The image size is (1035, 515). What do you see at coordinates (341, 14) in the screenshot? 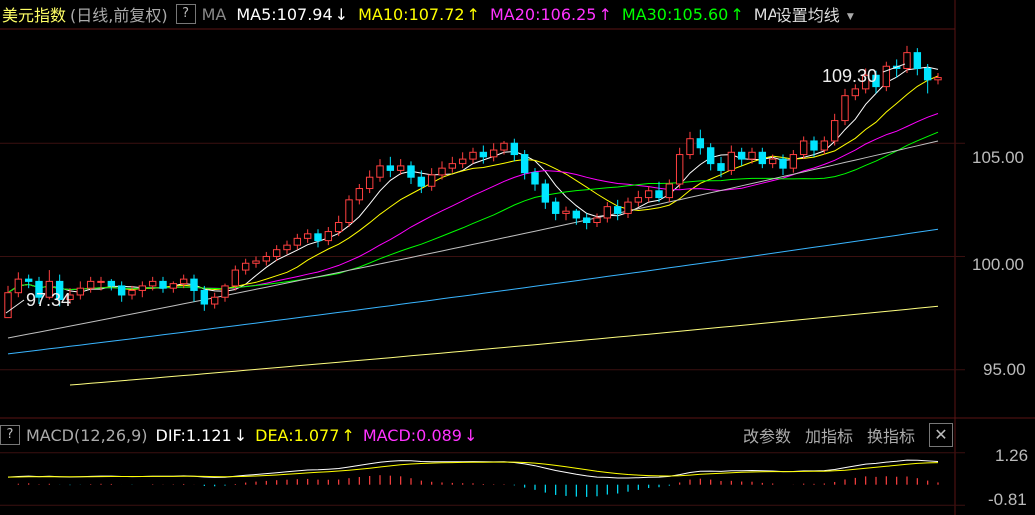
I see `ma5-down-arrow: ↓` at bounding box center [341, 14].